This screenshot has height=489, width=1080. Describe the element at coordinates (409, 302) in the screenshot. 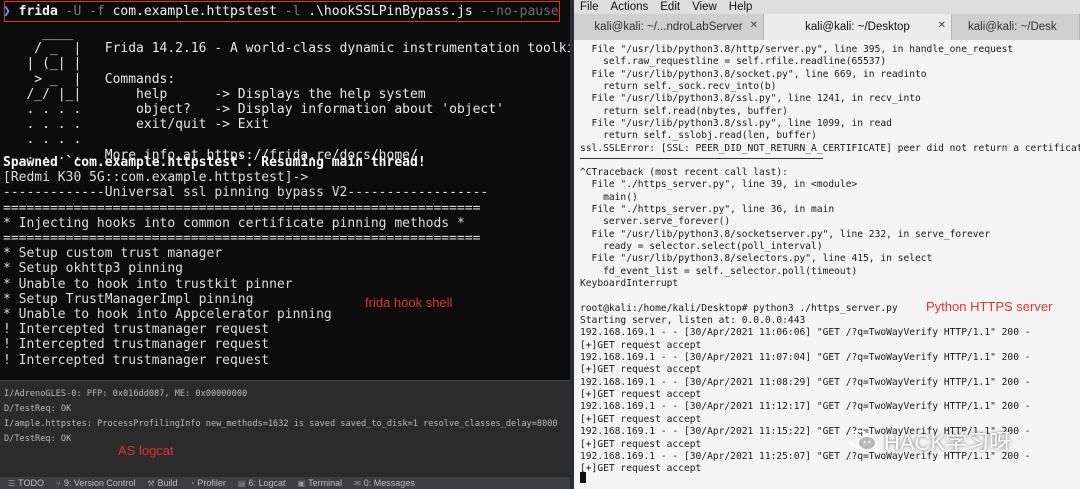

I see `frida-label: frida hook shell` at that location.